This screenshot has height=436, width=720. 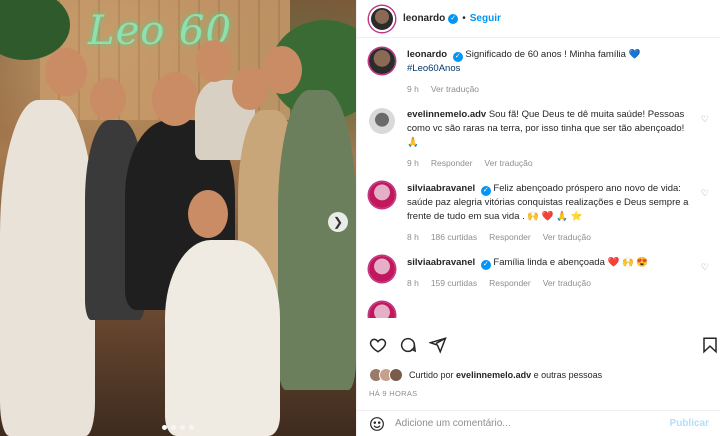 I want to click on bookmark-icon, so click(x=710, y=345).